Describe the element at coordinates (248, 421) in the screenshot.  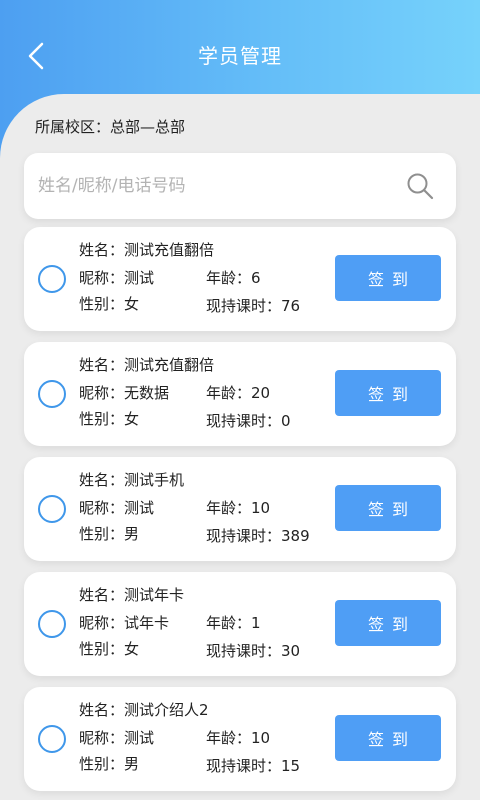
I see `student-hours: 现持课时：0` at that location.